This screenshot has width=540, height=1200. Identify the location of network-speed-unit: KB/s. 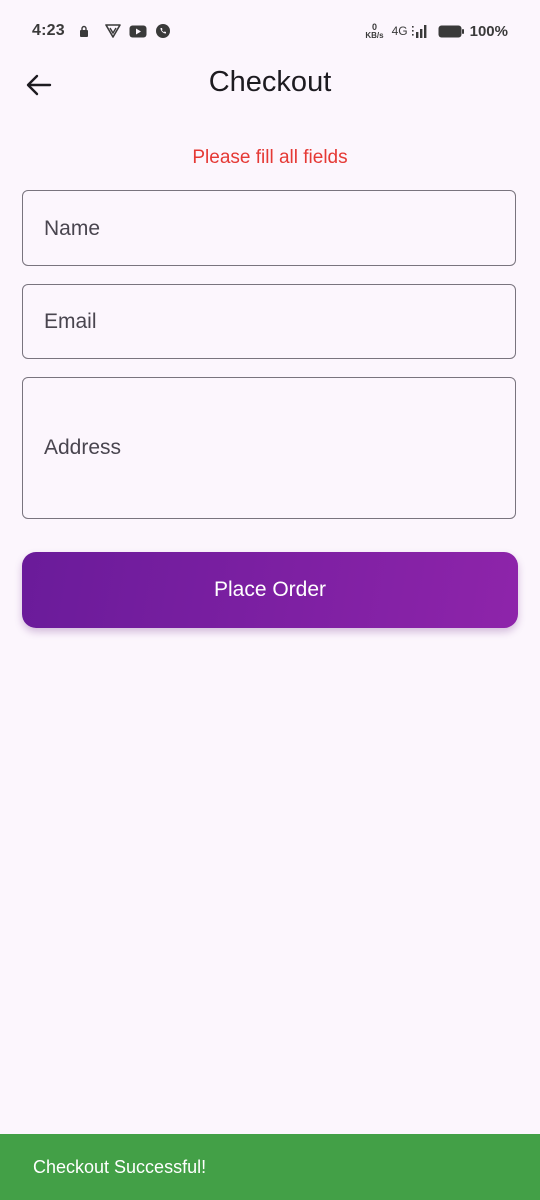
(374, 35).